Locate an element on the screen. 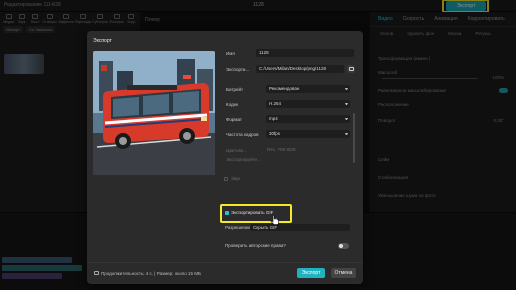 Image resolution: width=516 pixels, height=290 pixels. resolution-value: Скрыть GIF is located at coordinates (265, 227).